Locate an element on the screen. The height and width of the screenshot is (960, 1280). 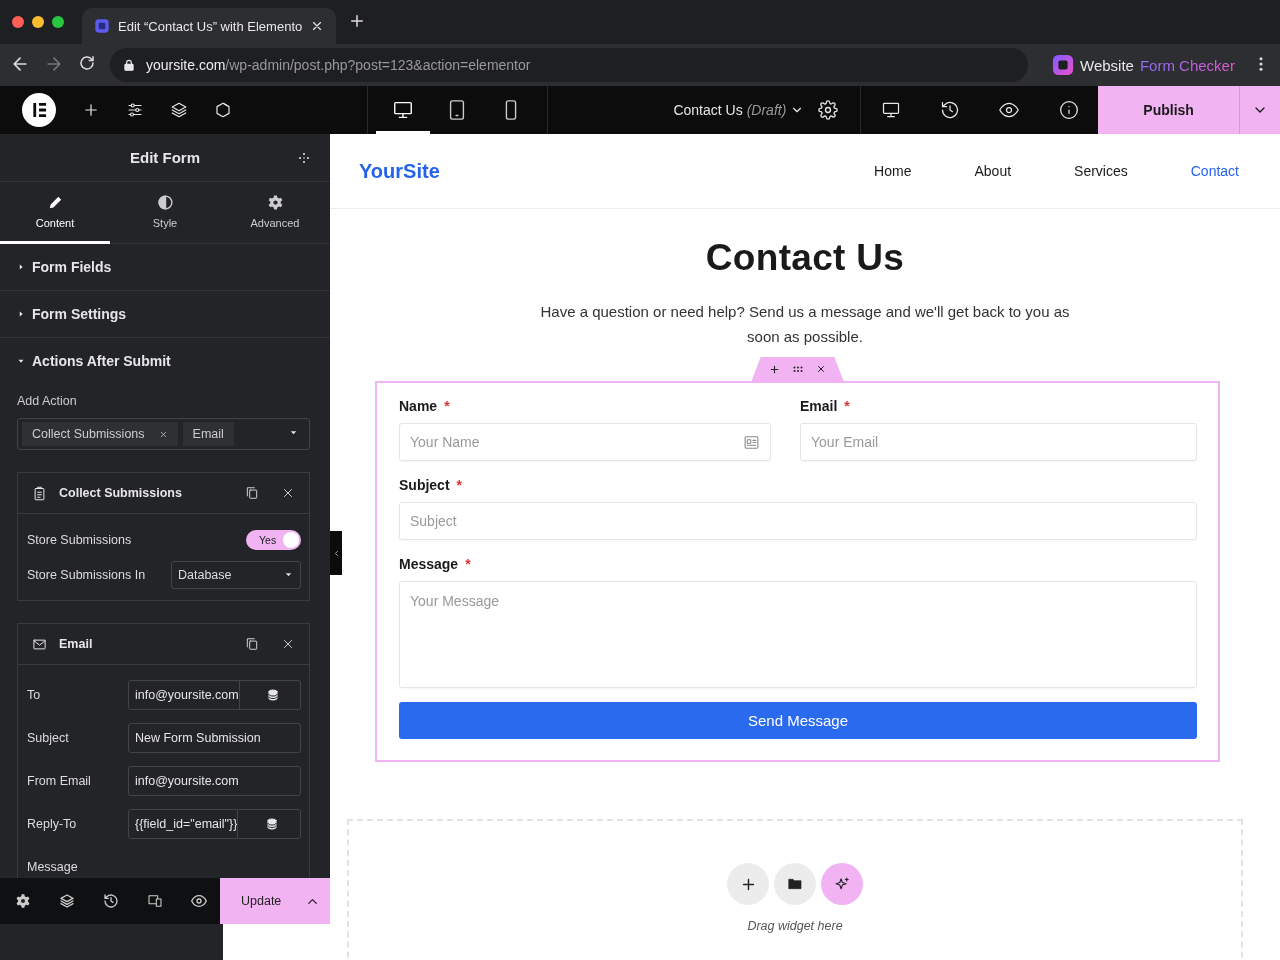
field-label: To is located at coordinates (34, 694).